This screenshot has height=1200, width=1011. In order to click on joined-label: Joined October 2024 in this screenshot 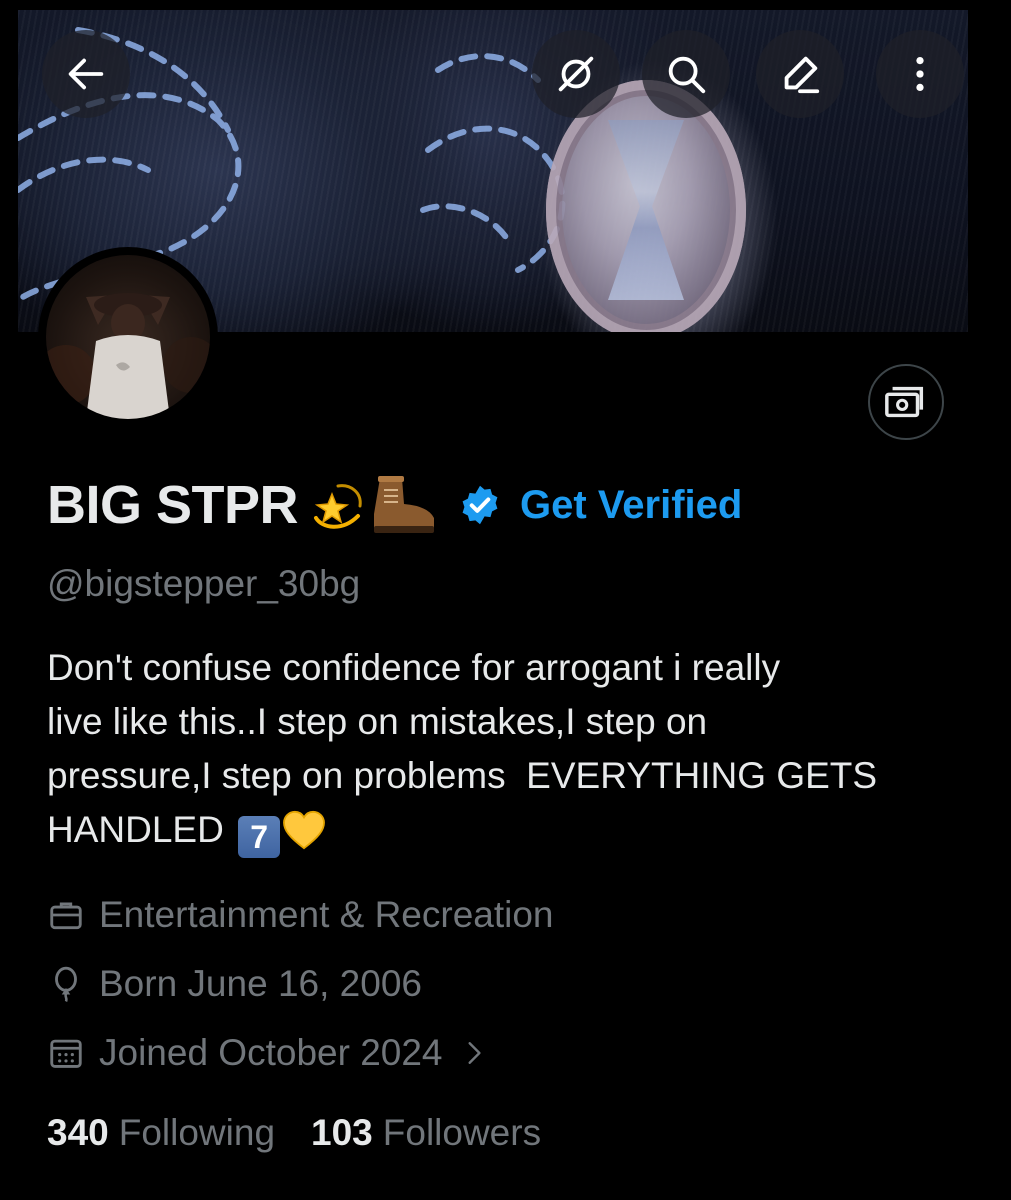, I will do `click(271, 1052)`.